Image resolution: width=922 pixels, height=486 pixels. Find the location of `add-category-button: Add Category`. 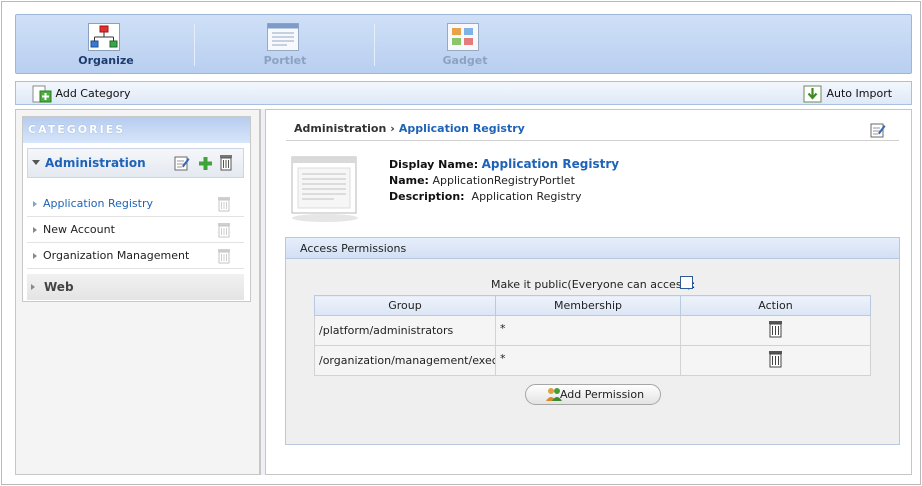

add-category-button: Add Category is located at coordinates (81, 93).